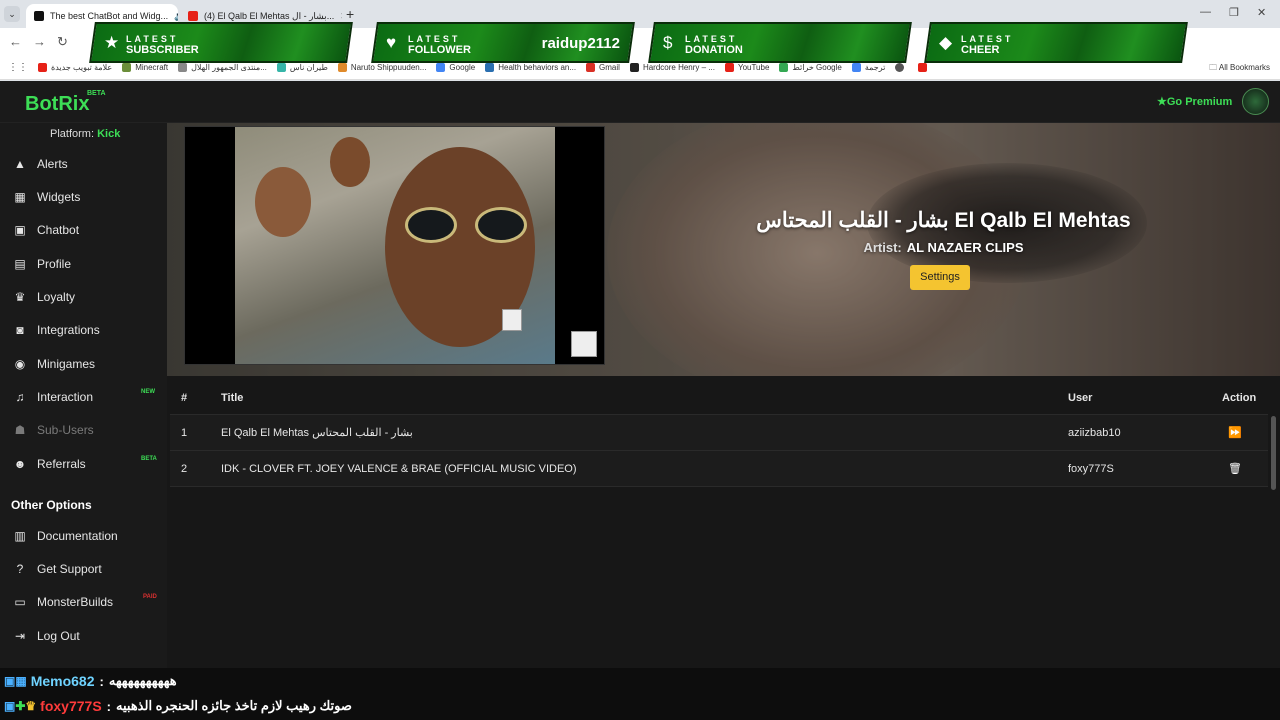  I want to click on chat-text: ههههههههههه, so click(142, 680).